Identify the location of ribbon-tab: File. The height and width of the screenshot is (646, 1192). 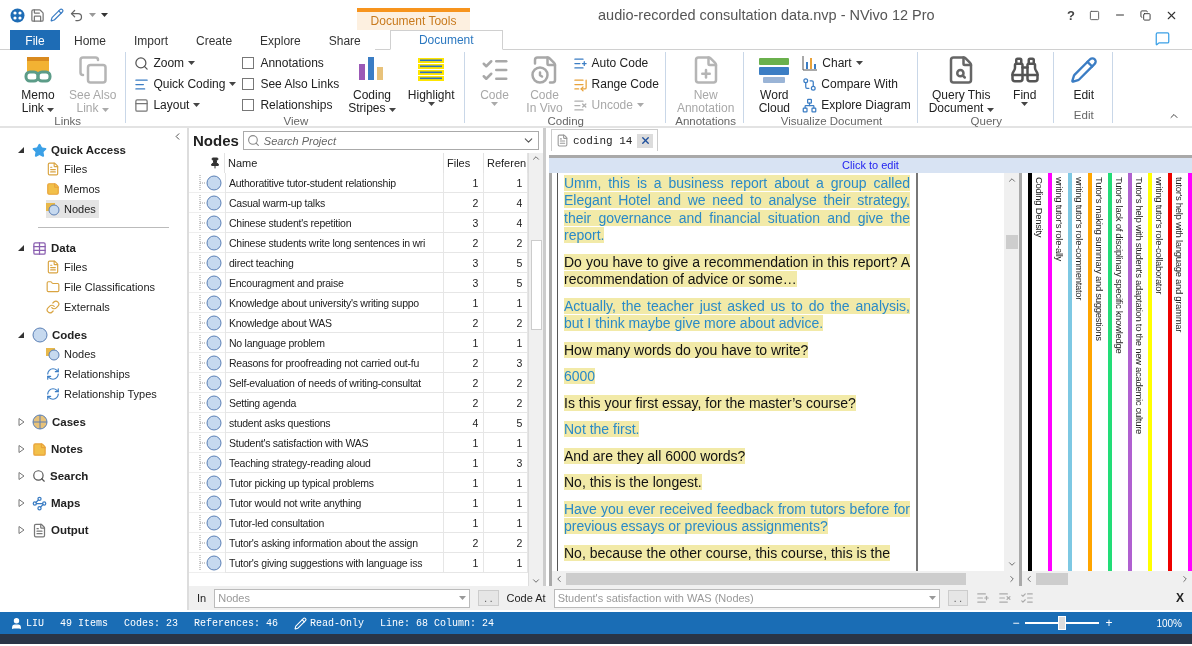
(35, 40).